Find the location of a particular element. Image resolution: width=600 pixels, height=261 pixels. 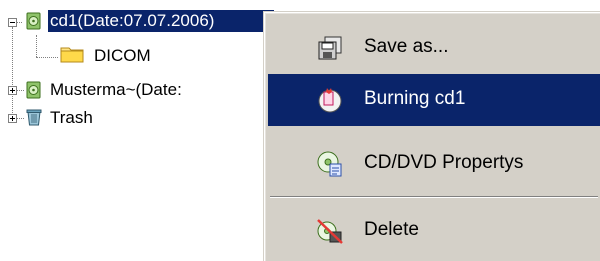

menu-item-label: Delete is located at coordinates (391, 229).